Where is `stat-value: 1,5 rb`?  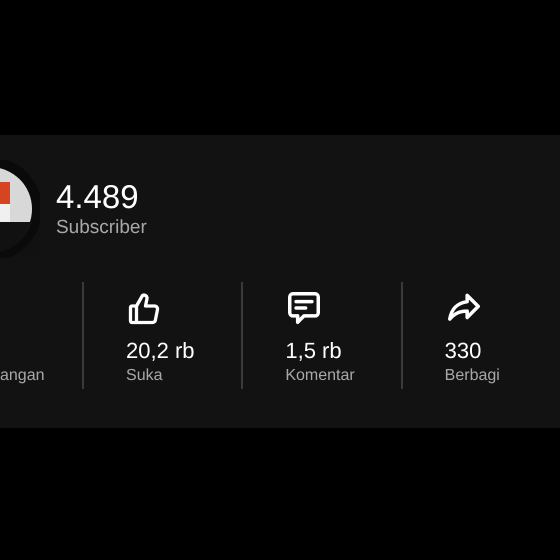 stat-value: 1,5 rb is located at coordinates (314, 351).